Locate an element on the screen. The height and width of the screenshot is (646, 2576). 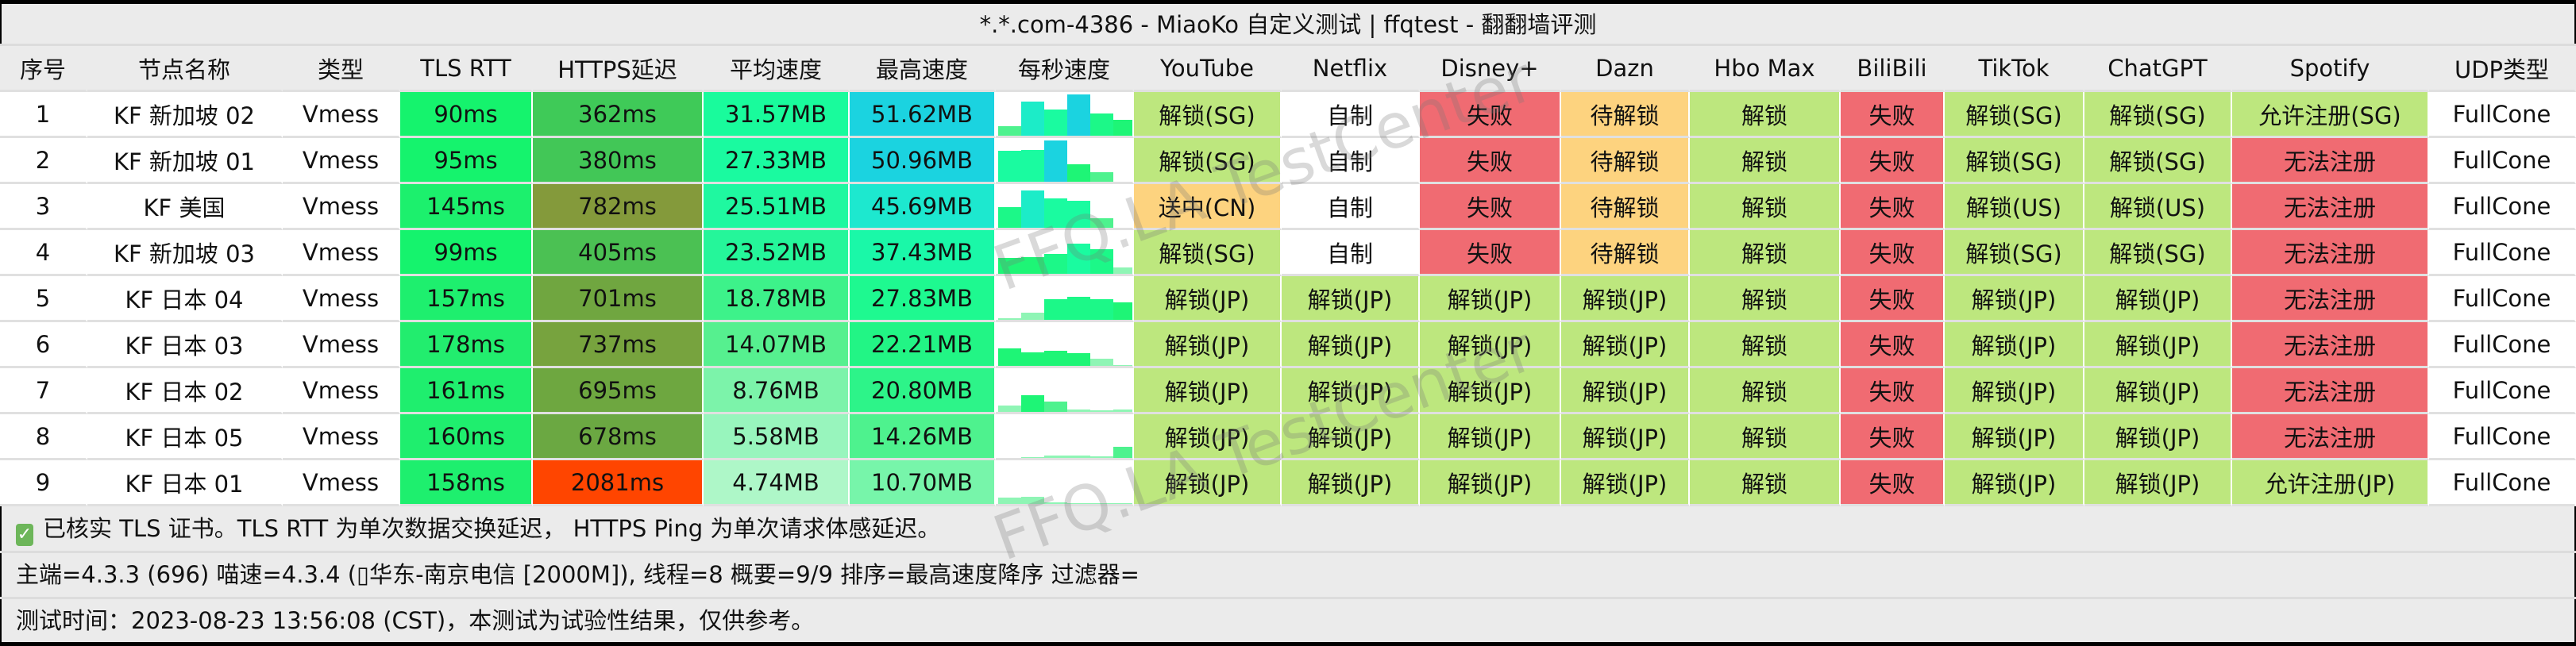
column-header: HTTPS延迟 is located at coordinates (618, 69).